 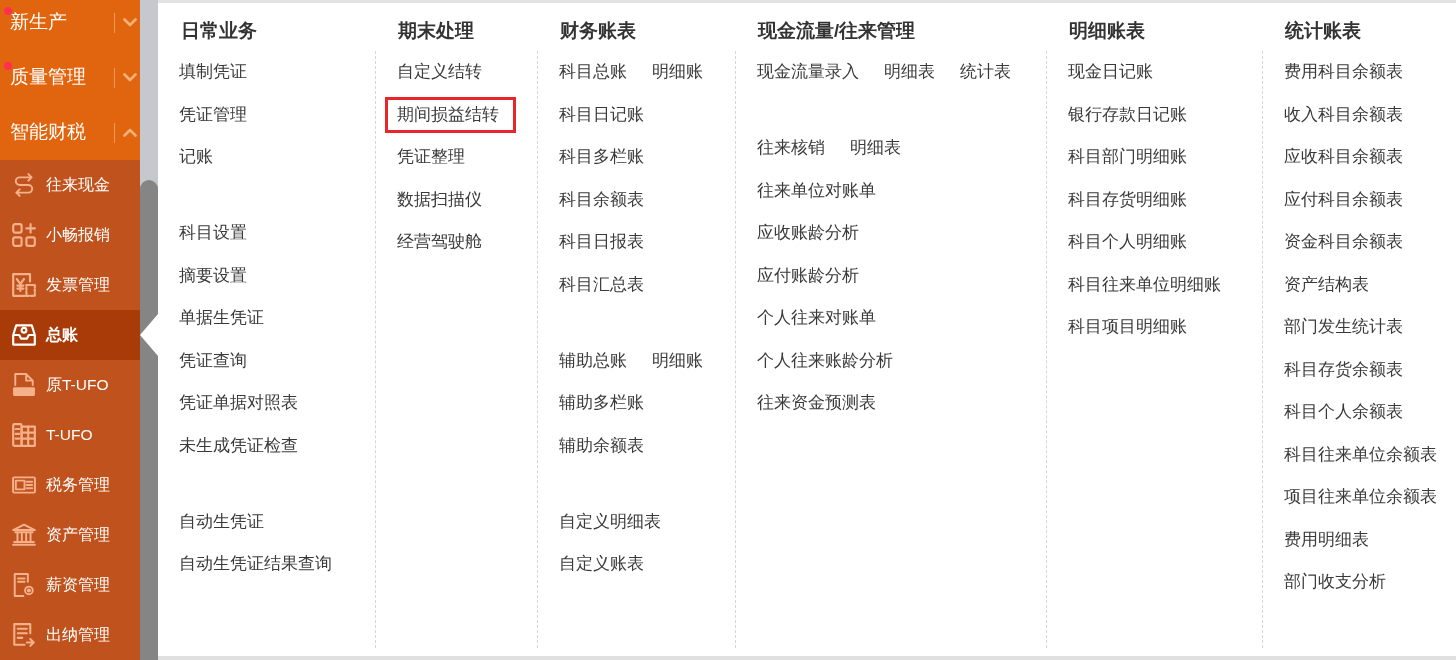 What do you see at coordinates (1360, 497) in the screenshot?
I see `menu-link: 项目往来单位余额表` at bounding box center [1360, 497].